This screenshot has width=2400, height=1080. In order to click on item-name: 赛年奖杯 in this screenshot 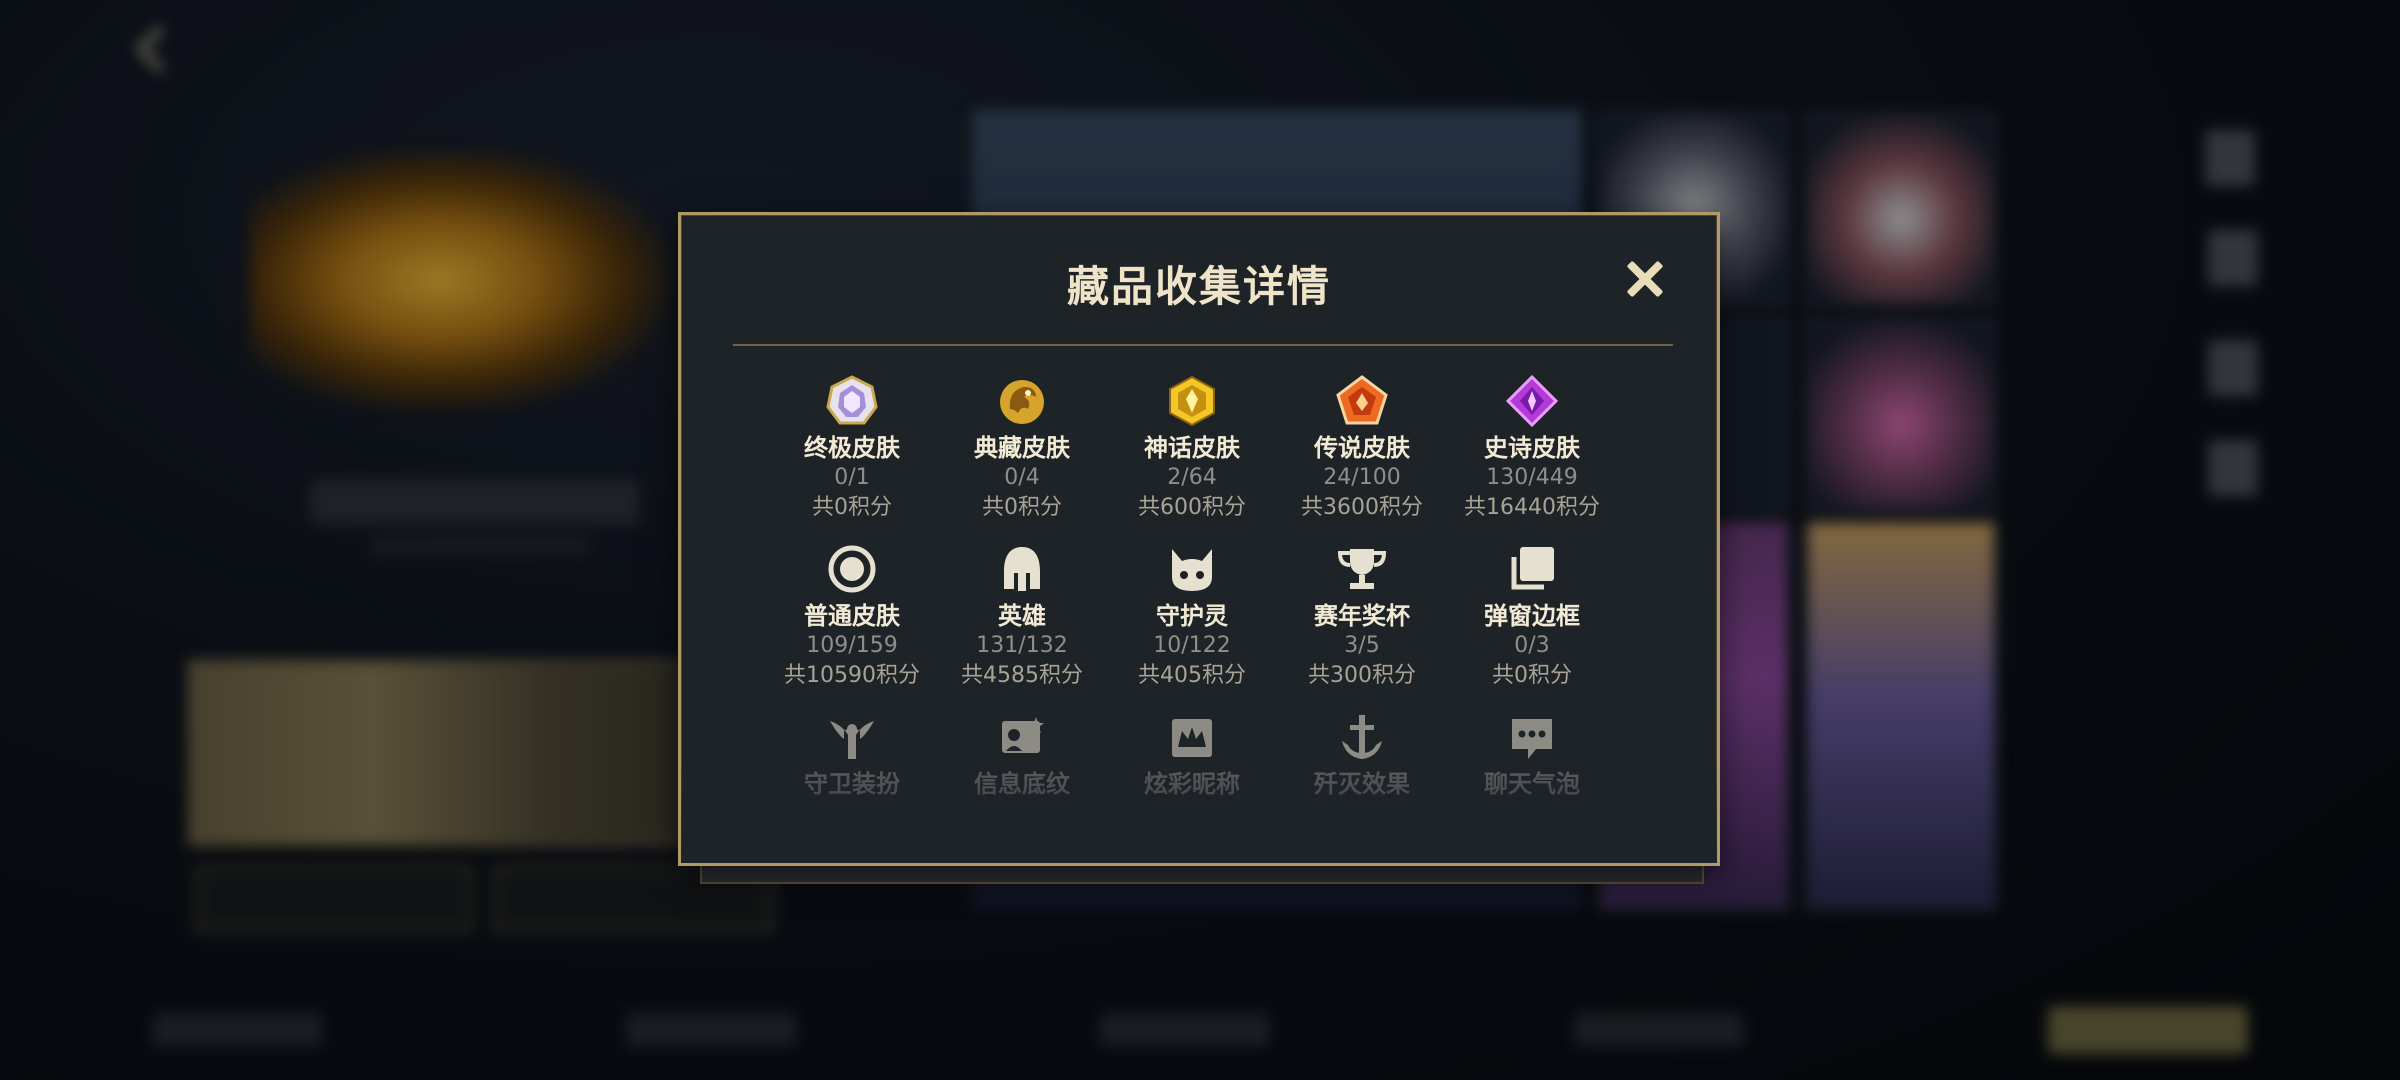, I will do `click(1362, 616)`.